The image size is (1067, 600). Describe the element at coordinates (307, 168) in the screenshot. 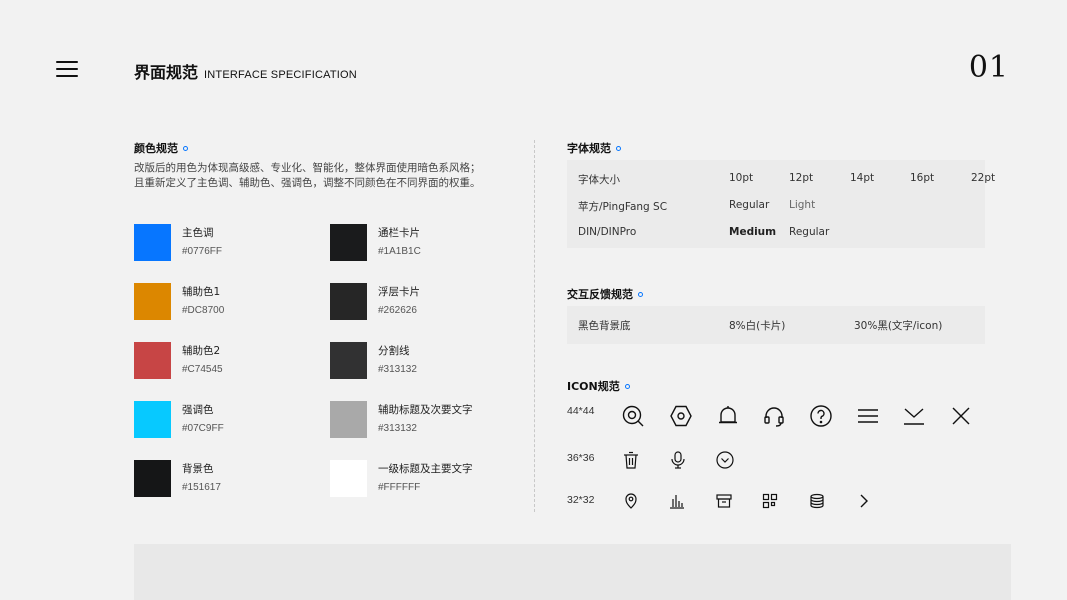

I see `description-line-1: 改版后的用色为体现高级感、专业化、智能化，整体界面使用暗色系风格；` at that location.